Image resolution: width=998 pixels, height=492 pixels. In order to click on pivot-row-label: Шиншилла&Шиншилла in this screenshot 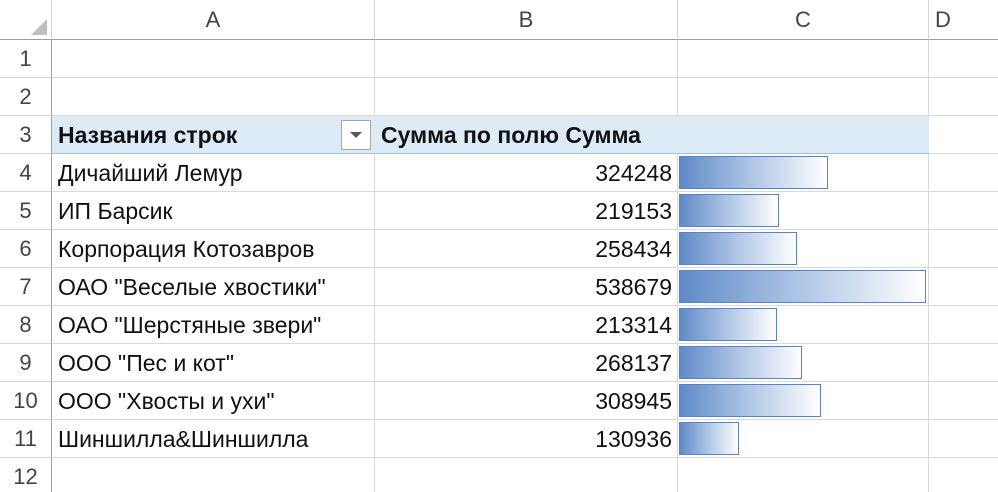, I will do `click(180, 439)`.